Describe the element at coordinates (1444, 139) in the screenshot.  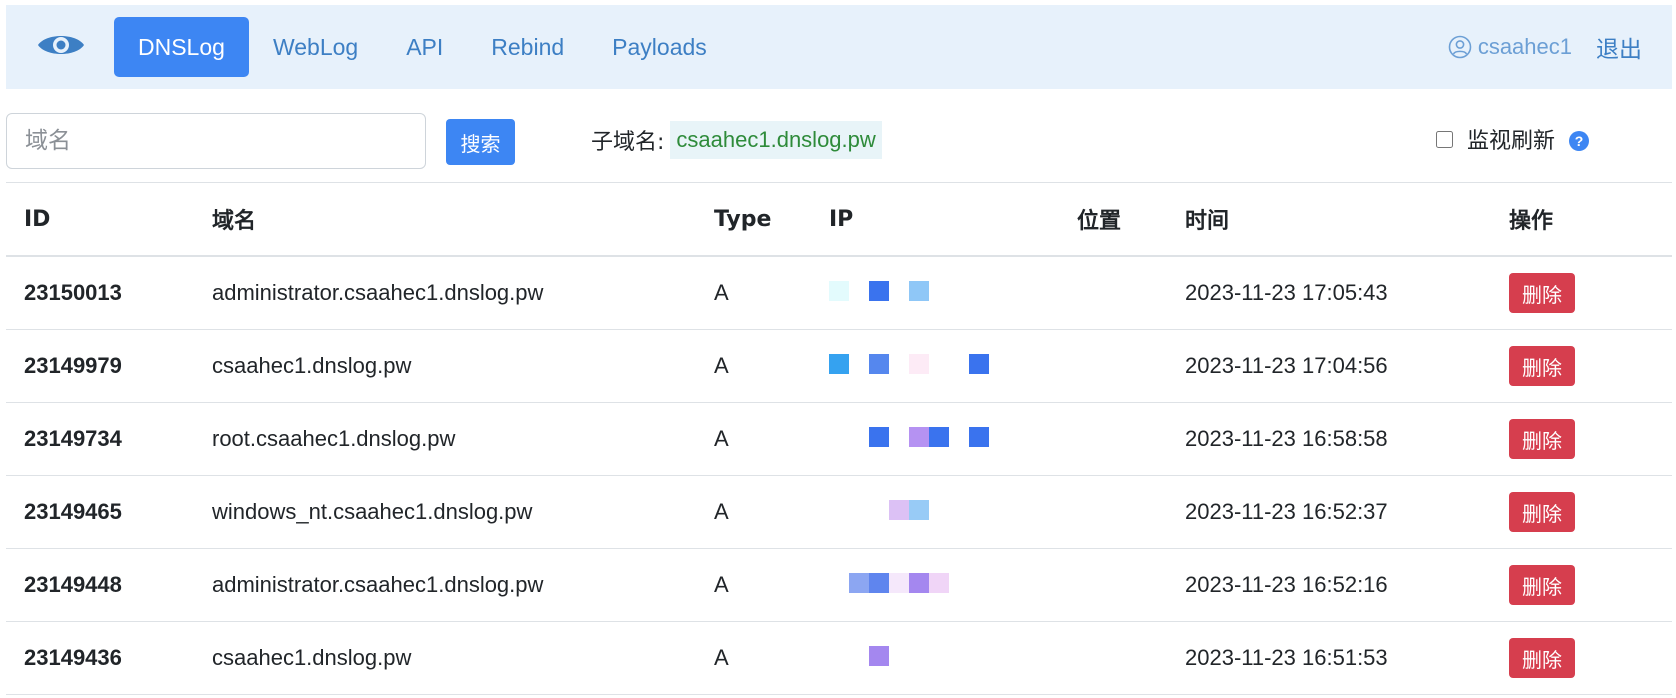
I see `monitor-refresh-checkbox` at that location.